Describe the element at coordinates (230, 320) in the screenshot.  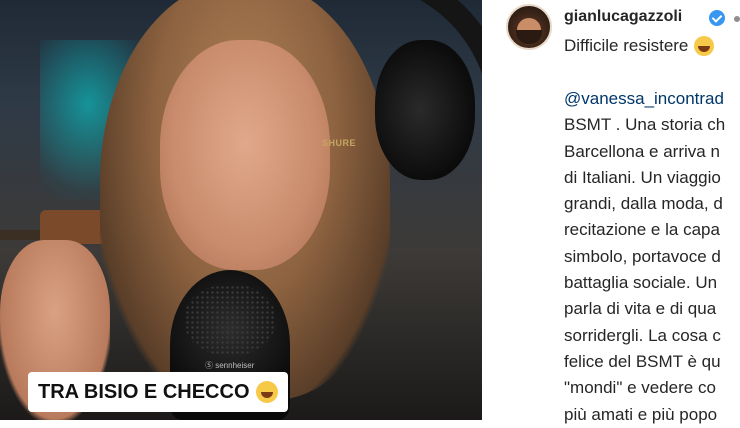
I see `microphone-grille` at that location.